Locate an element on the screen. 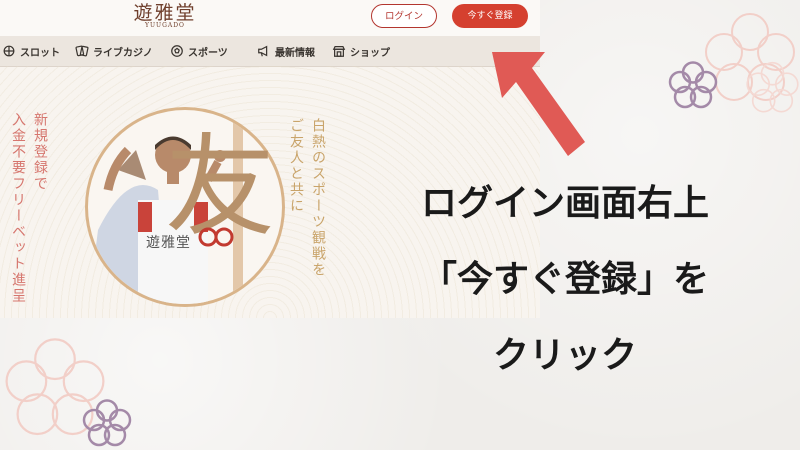 The image size is (800, 450). nav-item-shop: ショップ is located at coordinates (361, 51).